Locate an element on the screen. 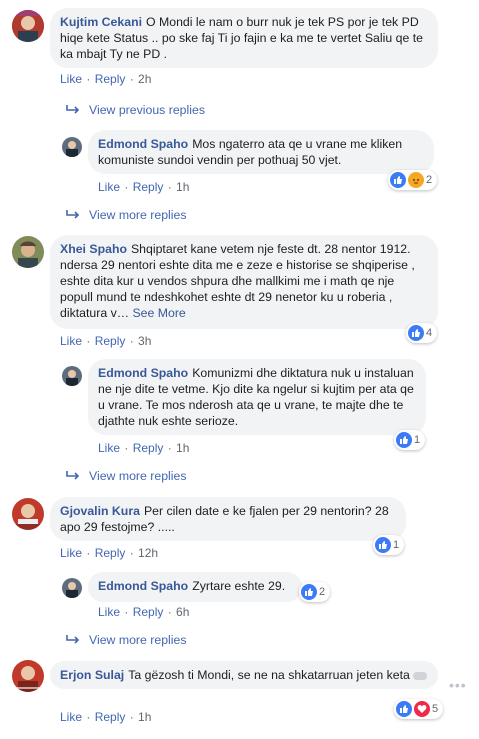 Image resolution: width=479 pixels, height=739 pixels. view-previous-replies-link: View previous replies is located at coordinates (147, 110).